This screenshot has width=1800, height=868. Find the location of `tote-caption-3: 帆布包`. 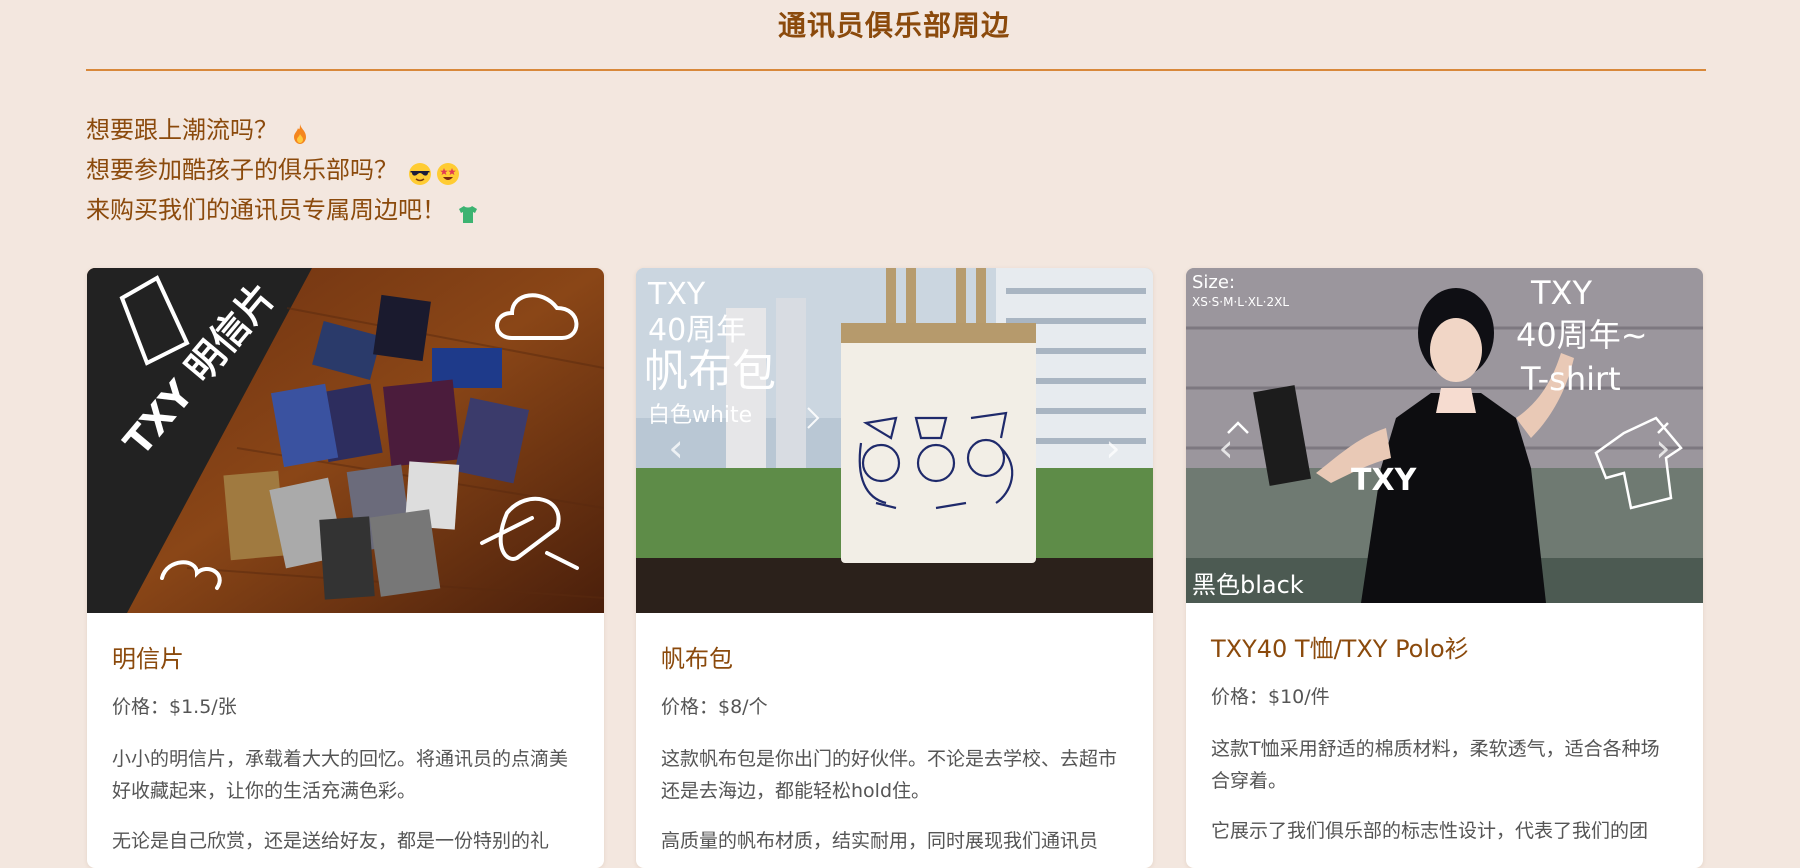

tote-caption-3: 帆布包 is located at coordinates (710, 371).